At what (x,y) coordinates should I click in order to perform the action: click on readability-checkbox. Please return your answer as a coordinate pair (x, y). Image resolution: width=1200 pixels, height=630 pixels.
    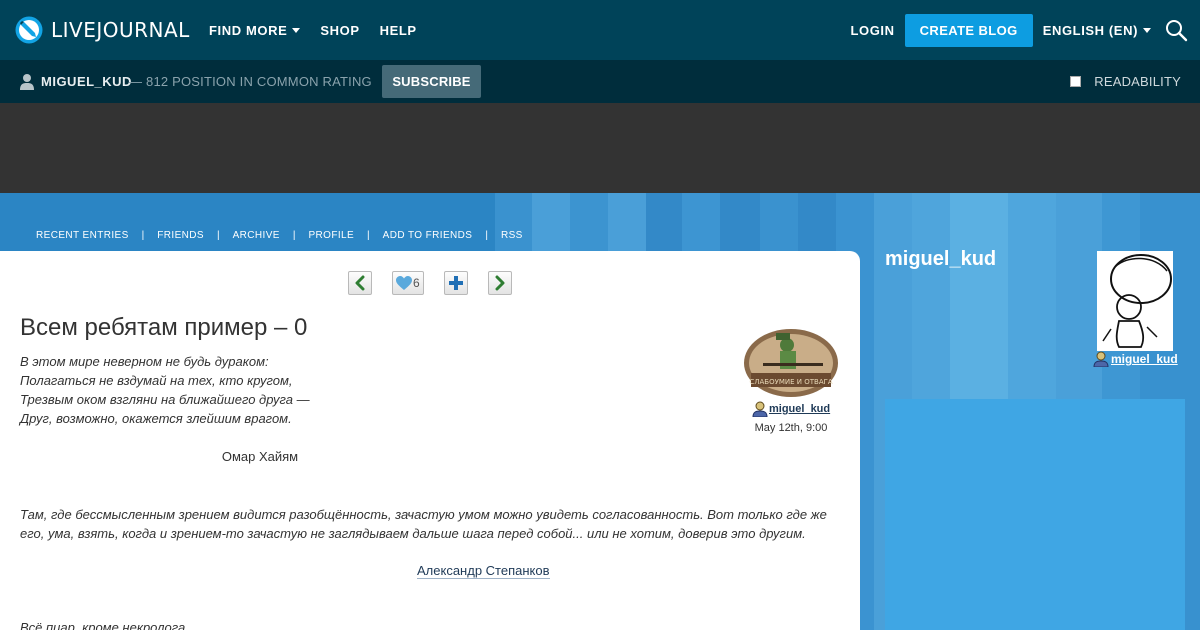
    Looking at the image, I should click on (1076, 81).